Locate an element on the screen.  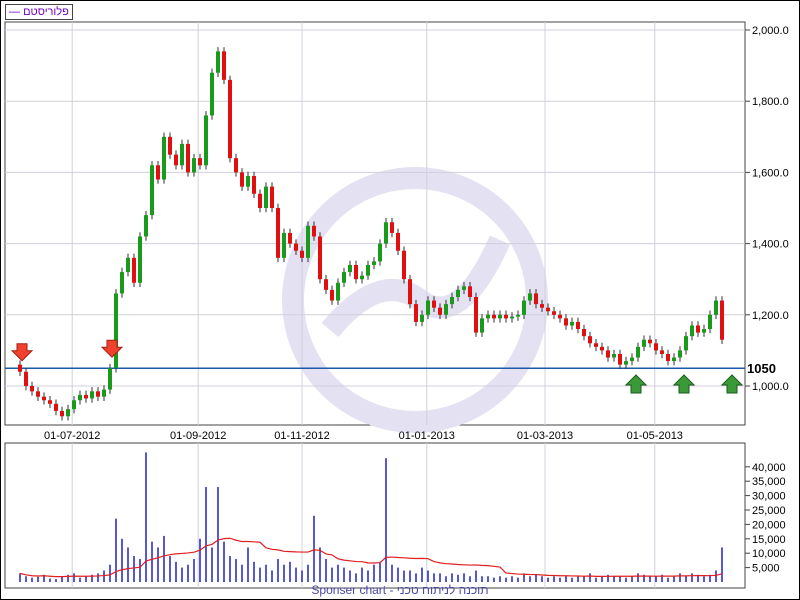
x-tick-label: 01-01-2013 is located at coordinates (427, 436).